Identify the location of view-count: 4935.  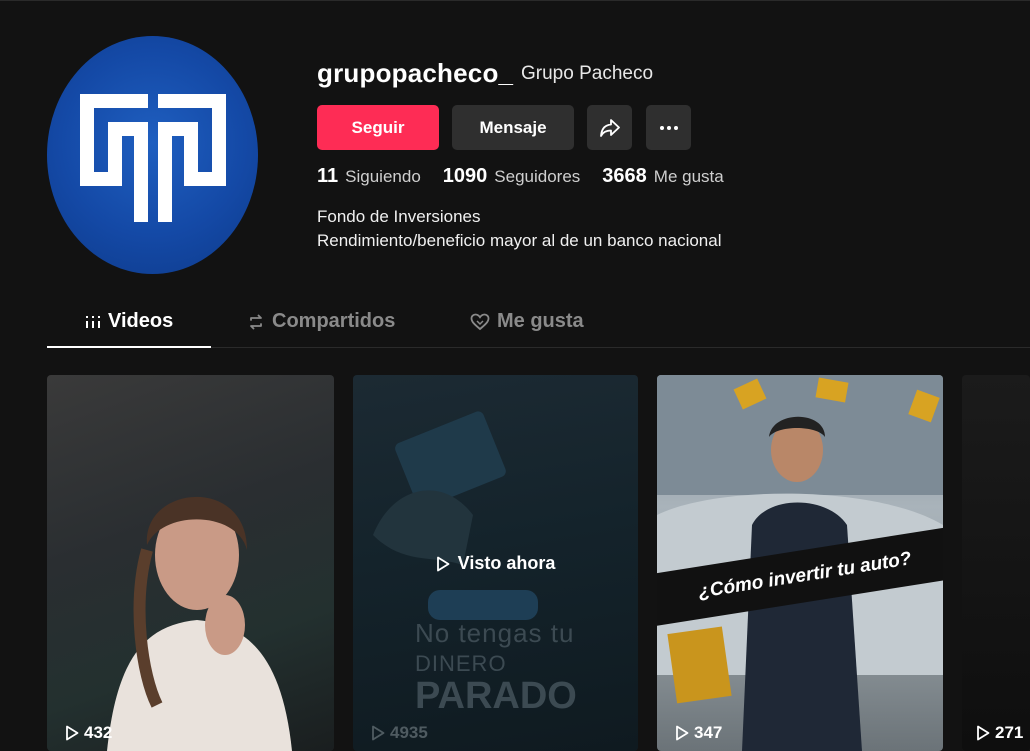
(399, 733).